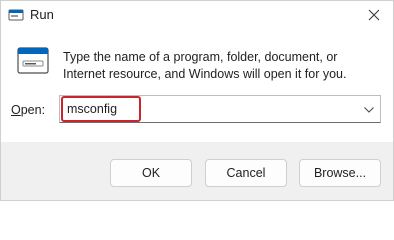 This screenshot has width=394, height=240. Describe the element at coordinates (197, 16) in the screenshot. I see `title-bar: Run` at that location.